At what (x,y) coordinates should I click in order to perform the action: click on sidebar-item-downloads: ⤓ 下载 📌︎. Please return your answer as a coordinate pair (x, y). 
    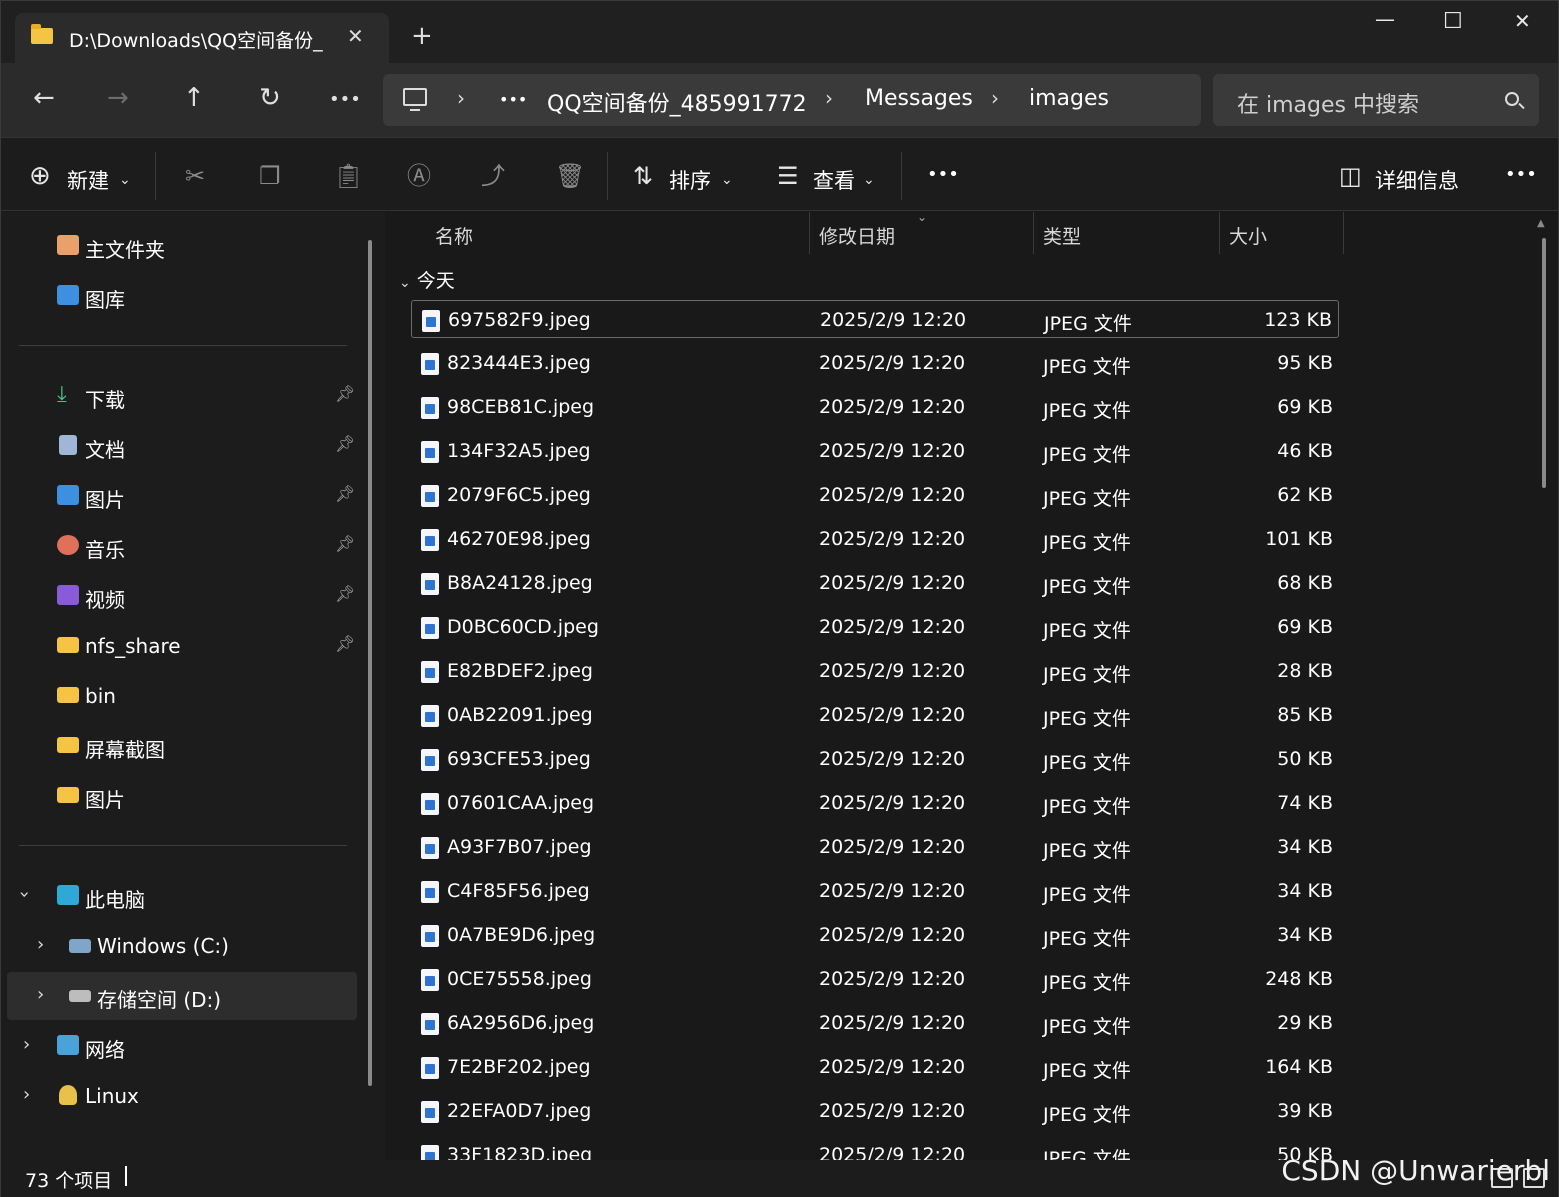
    Looking at the image, I should click on (179, 396).